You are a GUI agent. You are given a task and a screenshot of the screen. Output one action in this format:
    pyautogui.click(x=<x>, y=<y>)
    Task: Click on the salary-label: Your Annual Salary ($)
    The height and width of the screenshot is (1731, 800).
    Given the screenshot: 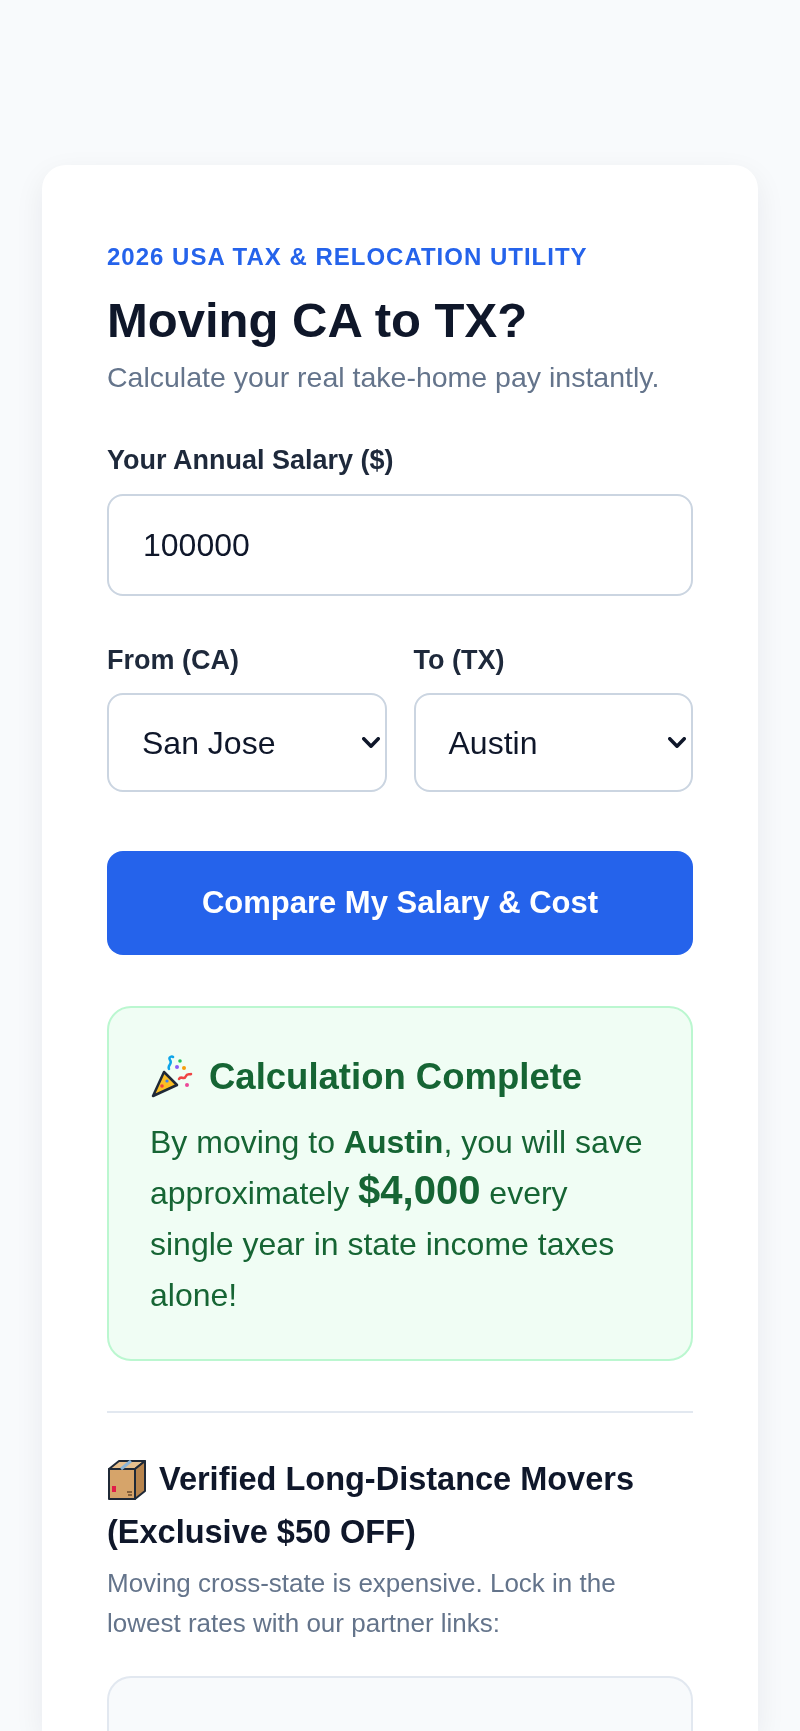 What is the action you would take?
    pyautogui.click(x=250, y=460)
    